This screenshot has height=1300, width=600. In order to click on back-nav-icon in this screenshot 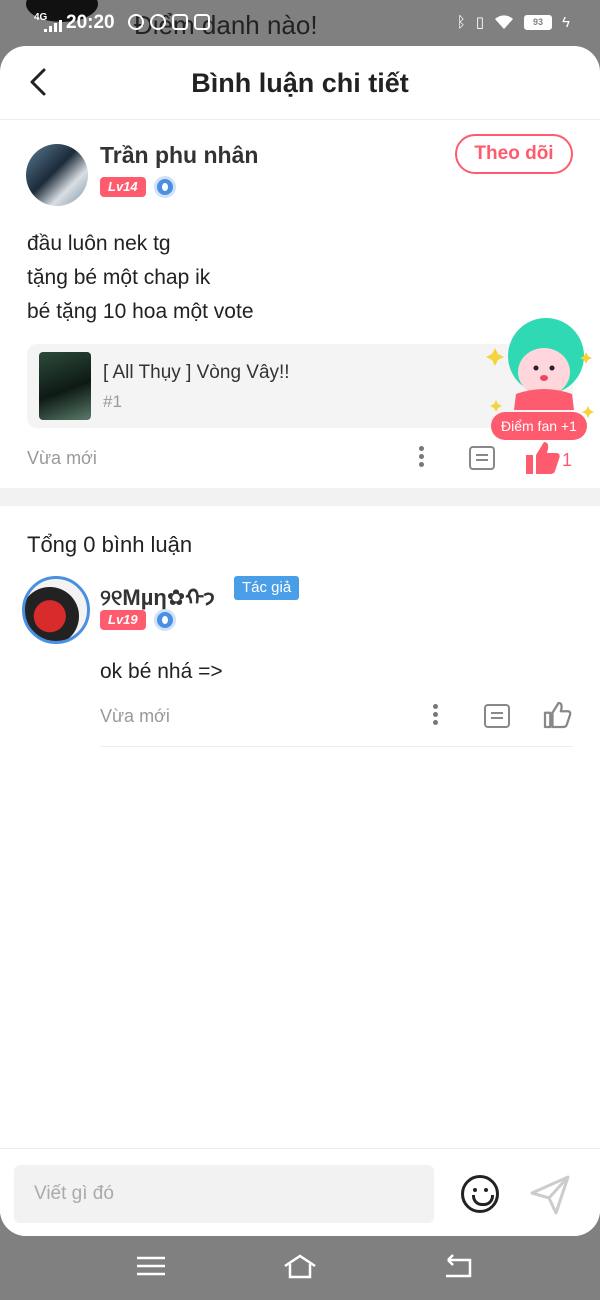, I will do `click(458, 1266)`.